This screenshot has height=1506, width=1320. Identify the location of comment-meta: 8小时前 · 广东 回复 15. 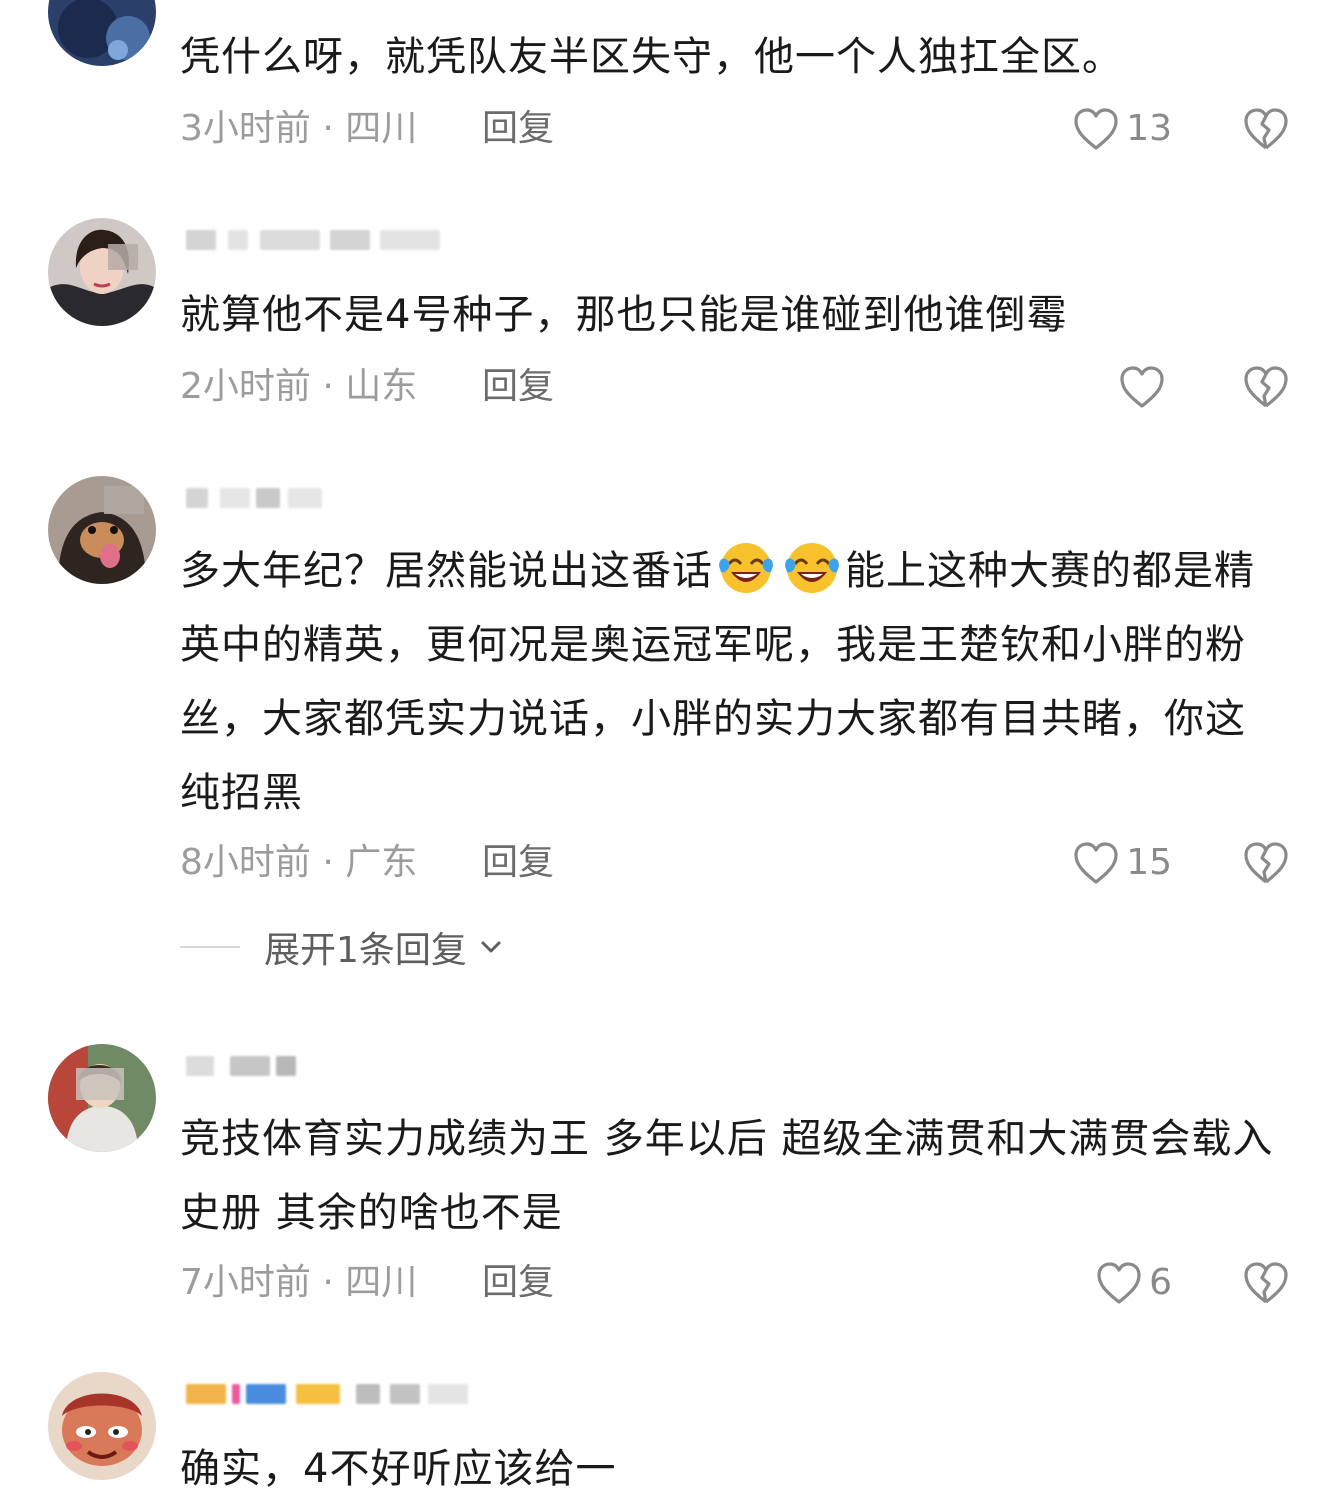
(735, 863).